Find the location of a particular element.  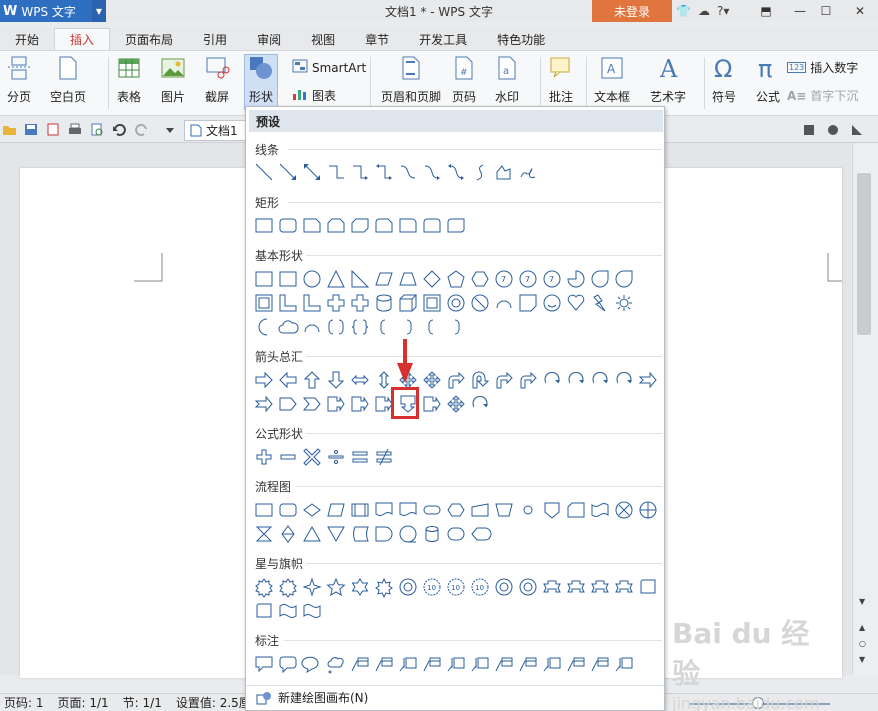

smartart-button: SmartArt is located at coordinates (329, 67).